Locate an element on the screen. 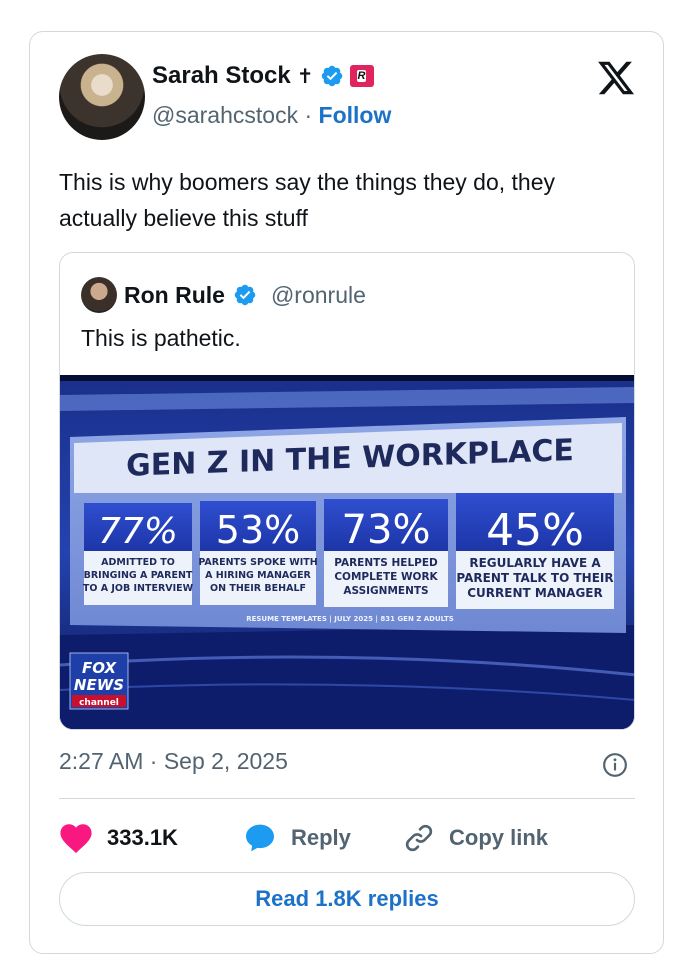 The height and width of the screenshot is (978, 694). author-handle-row: @sarahcstock · Follow is located at coordinates (271, 115).